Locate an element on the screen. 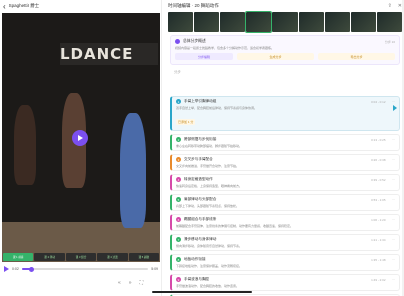  step-time-range: 1:21 - 1:34 is located at coordinates (378, 239).